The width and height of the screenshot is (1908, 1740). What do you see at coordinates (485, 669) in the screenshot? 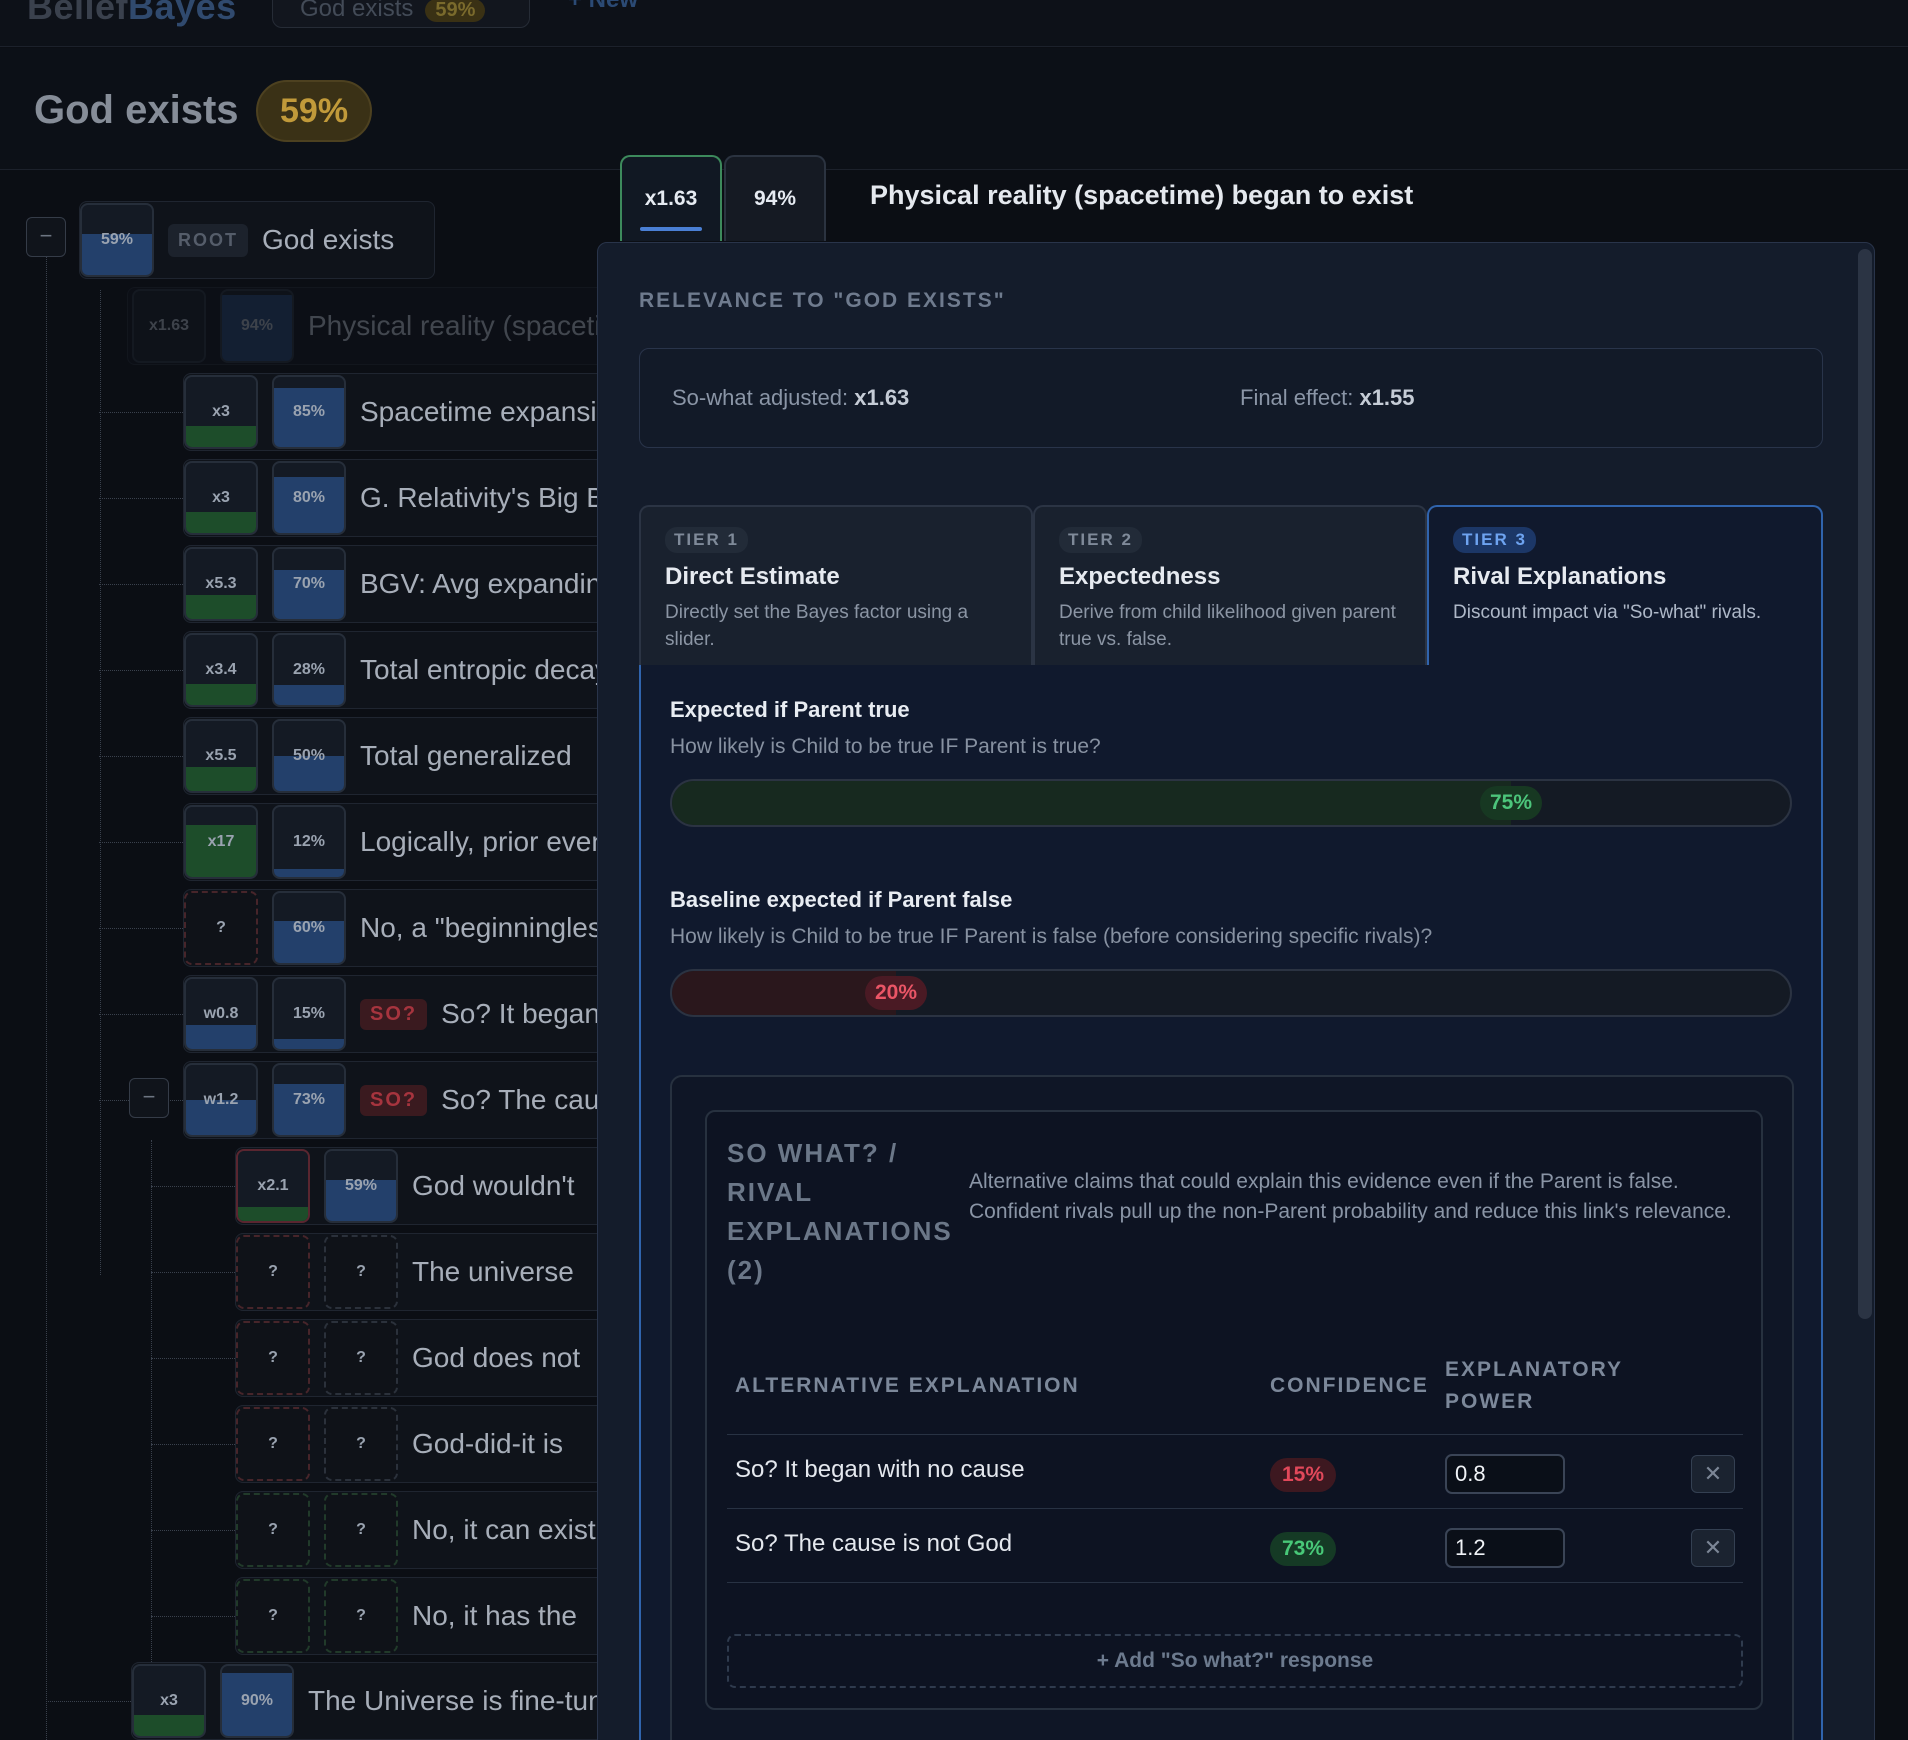
I see `node-label: Total entropic decay` at bounding box center [485, 669].